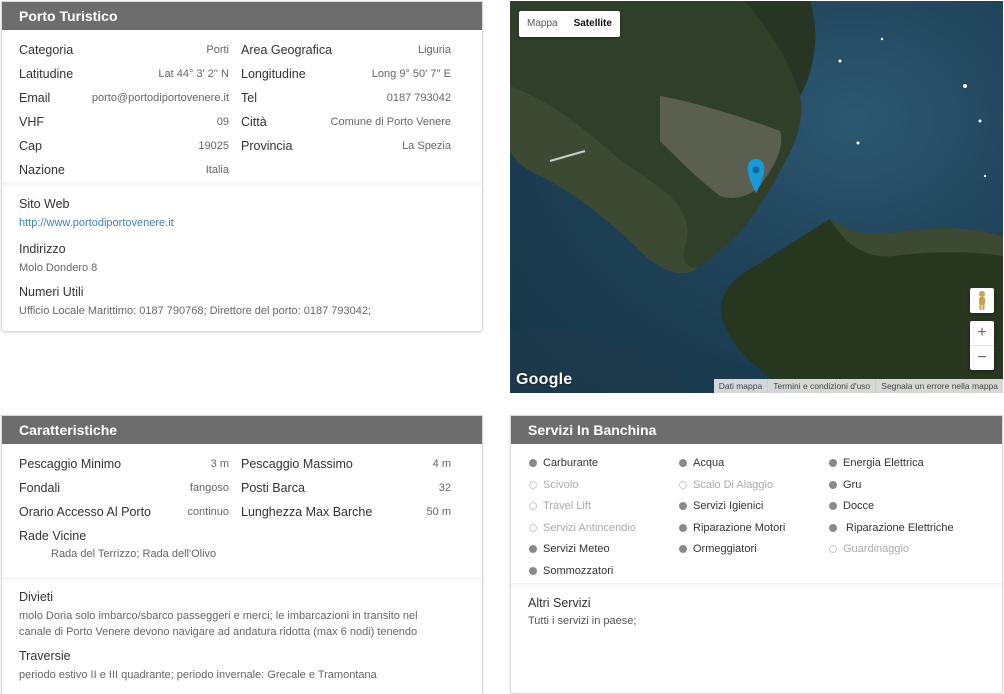 This screenshot has height=694, width=1004. Describe the element at coordinates (559, 603) in the screenshot. I see `altri-servizi-label: Altri Servizi` at that location.